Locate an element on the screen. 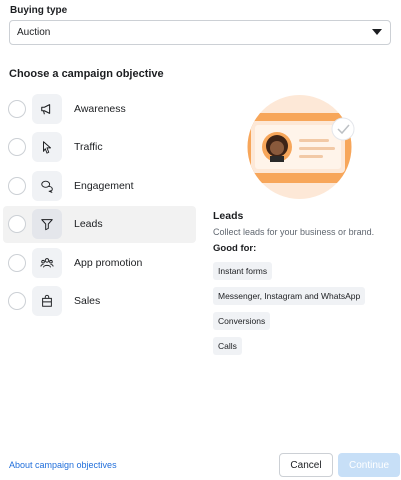  megaphone-icon is located at coordinates (46, 108).